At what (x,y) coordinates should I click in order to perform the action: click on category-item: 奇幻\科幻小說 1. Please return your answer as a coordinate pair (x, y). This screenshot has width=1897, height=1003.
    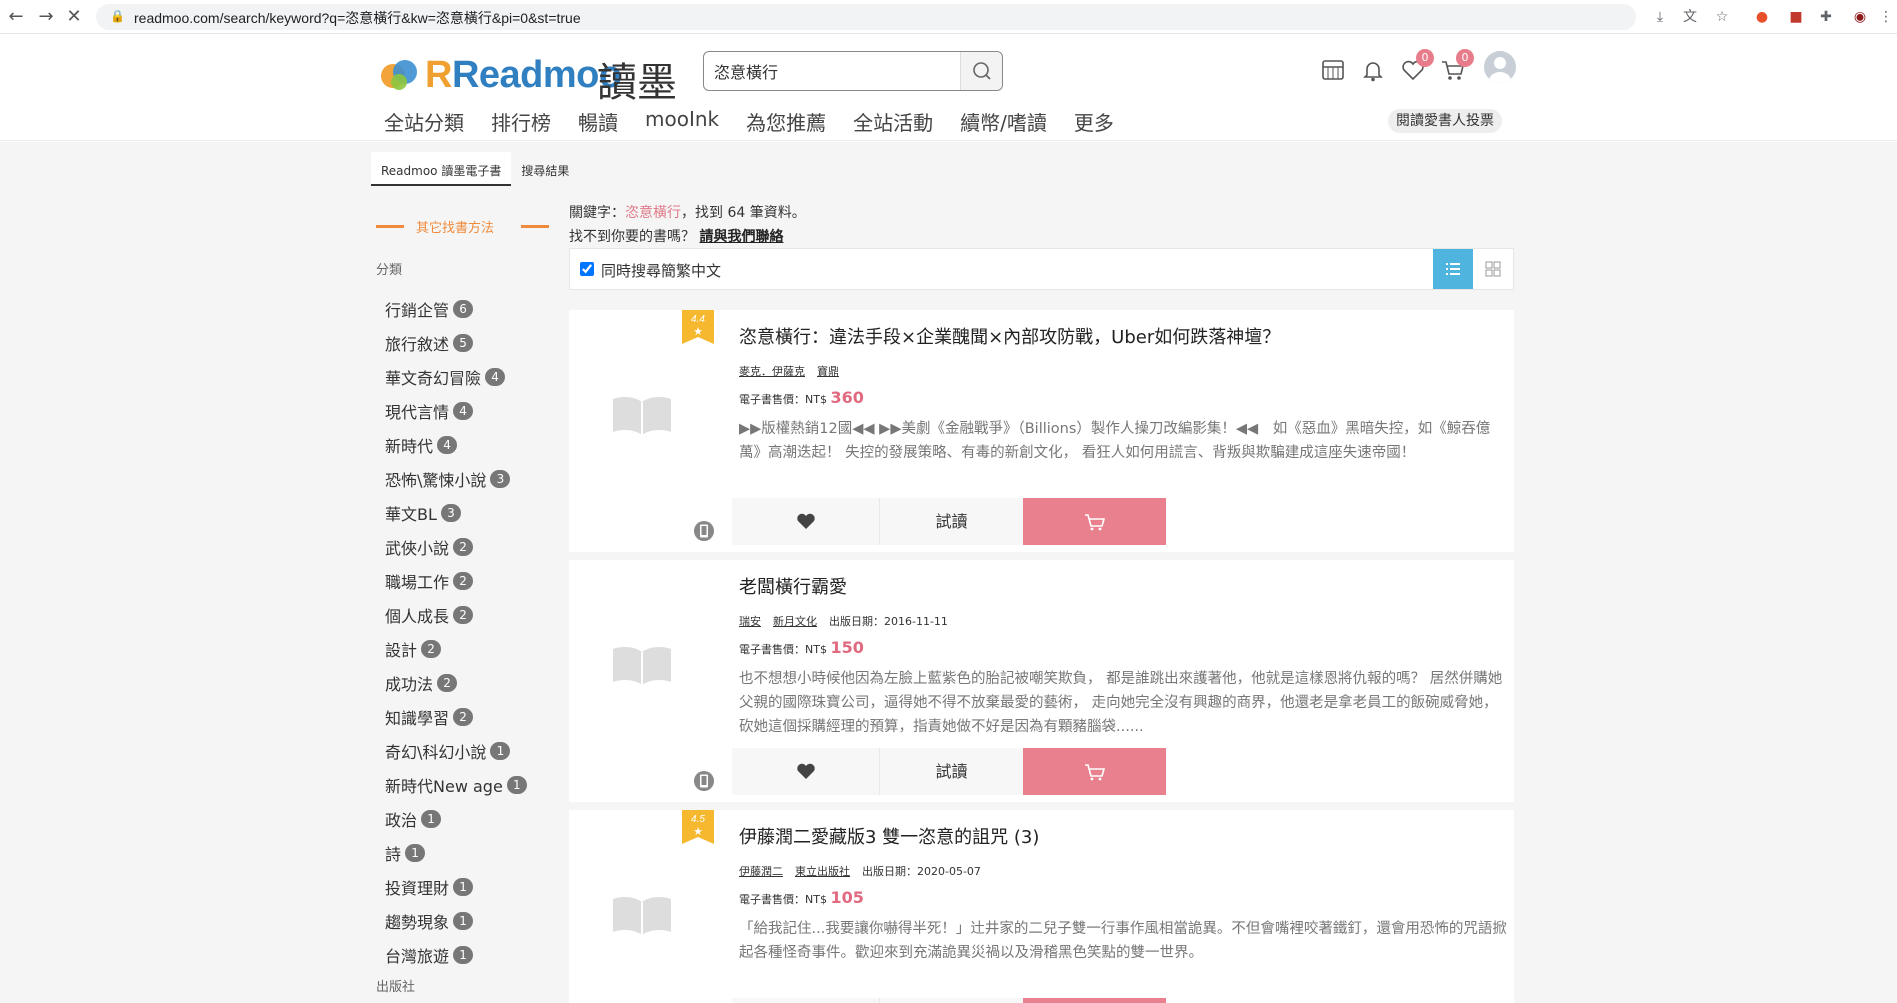
    Looking at the image, I should click on (470, 751).